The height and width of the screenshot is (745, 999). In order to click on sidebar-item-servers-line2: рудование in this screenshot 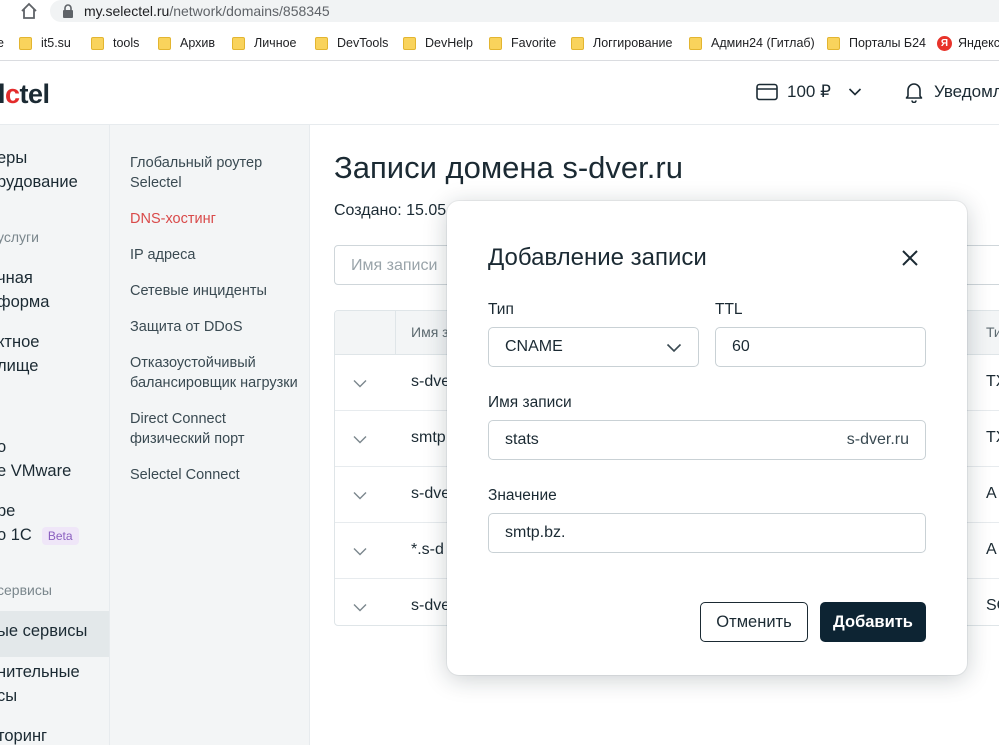, I will do `click(39, 182)`.